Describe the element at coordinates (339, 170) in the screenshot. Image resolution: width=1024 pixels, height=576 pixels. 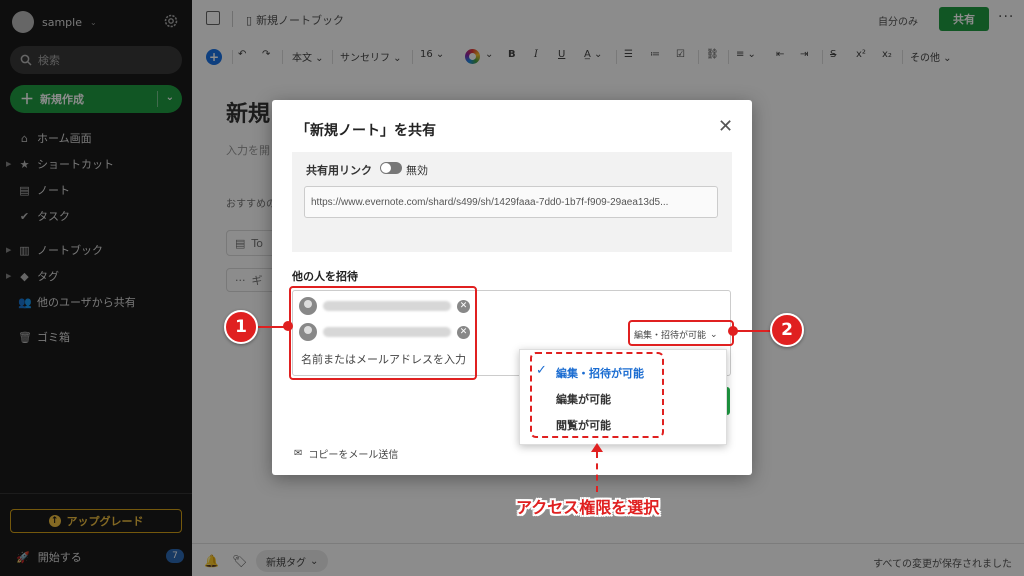
I see `share-link-label: 共有用リンク` at that location.